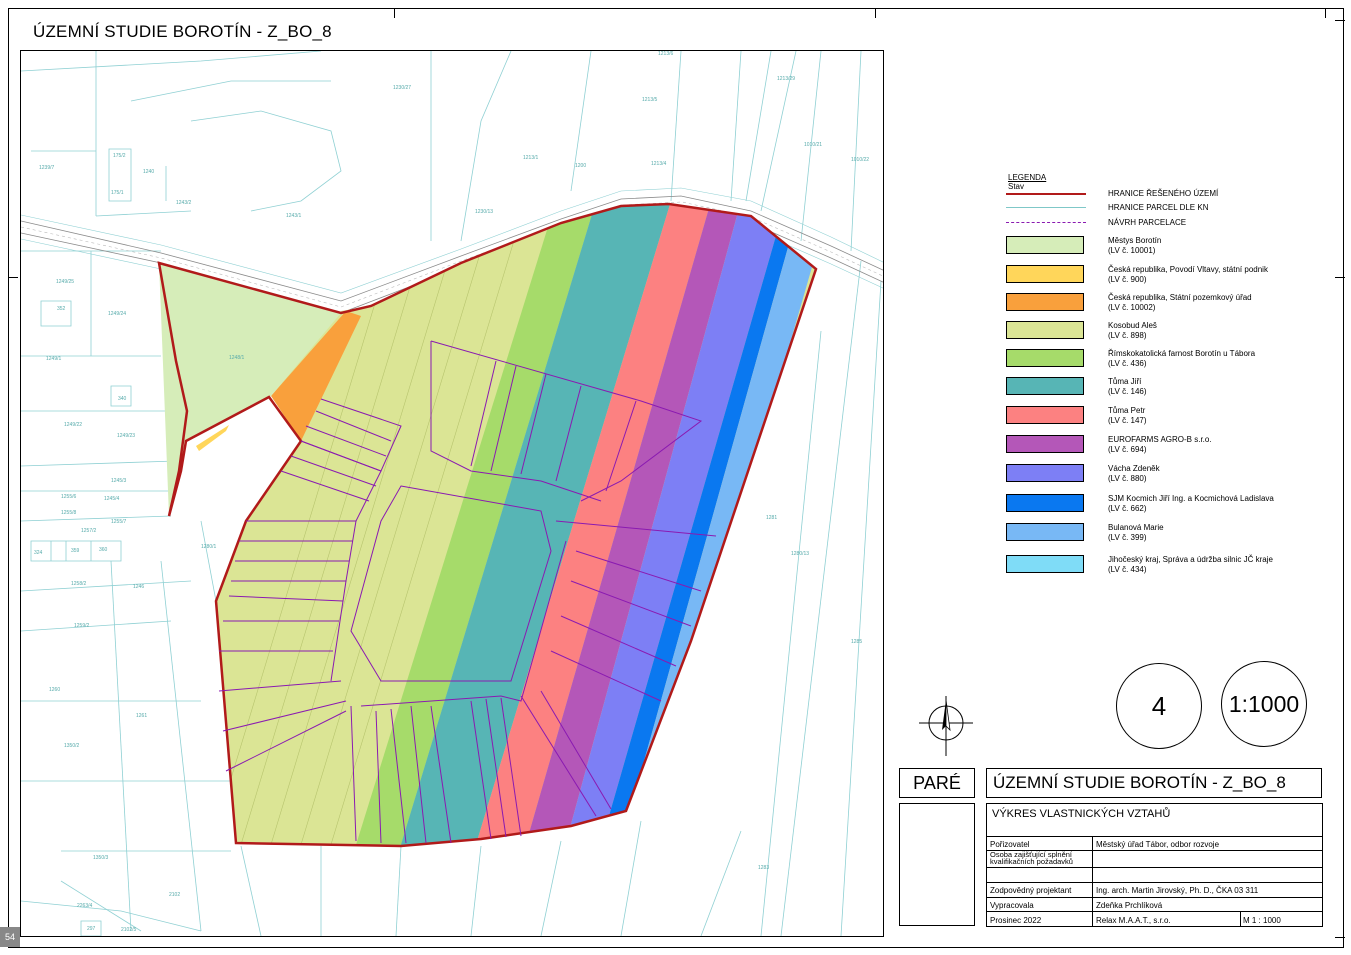  What do you see at coordinates (117, 193) in the screenshot?
I see `parcel-label: 175/1` at bounding box center [117, 193].